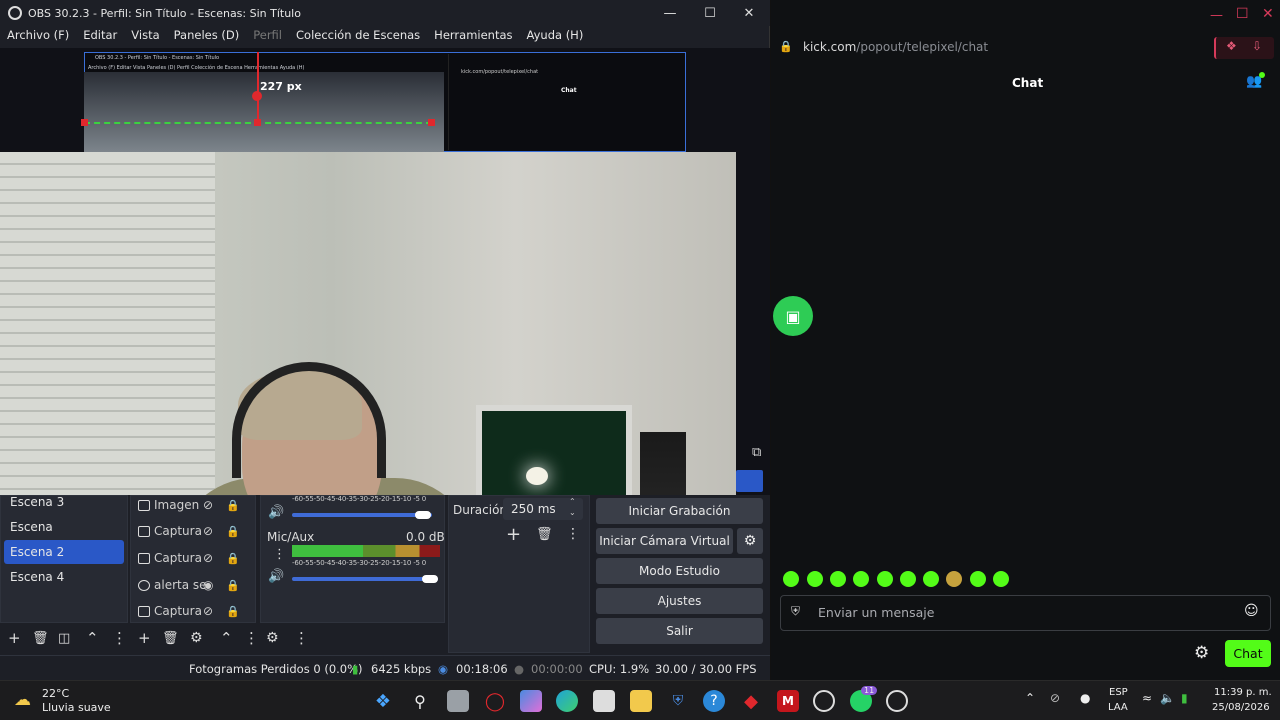 The width and height of the screenshot is (1280, 720). Describe the element at coordinates (788, 701) in the screenshot. I see `mcafee-icon: M` at that location.